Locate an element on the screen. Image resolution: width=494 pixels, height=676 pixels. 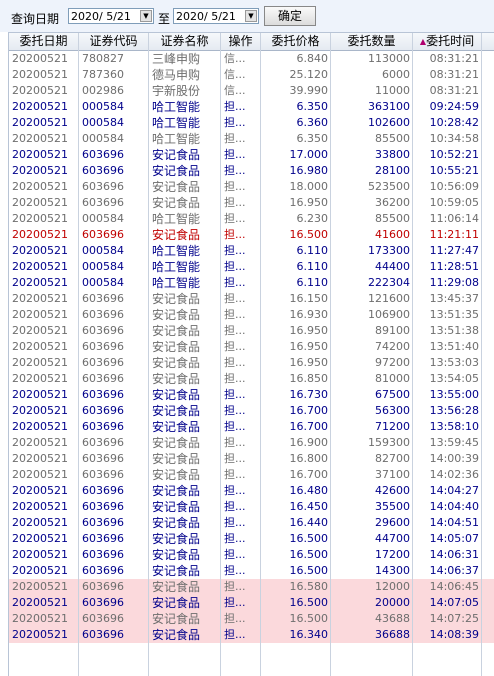
cell-price: 6.110 is located at coordinates (312, 266).